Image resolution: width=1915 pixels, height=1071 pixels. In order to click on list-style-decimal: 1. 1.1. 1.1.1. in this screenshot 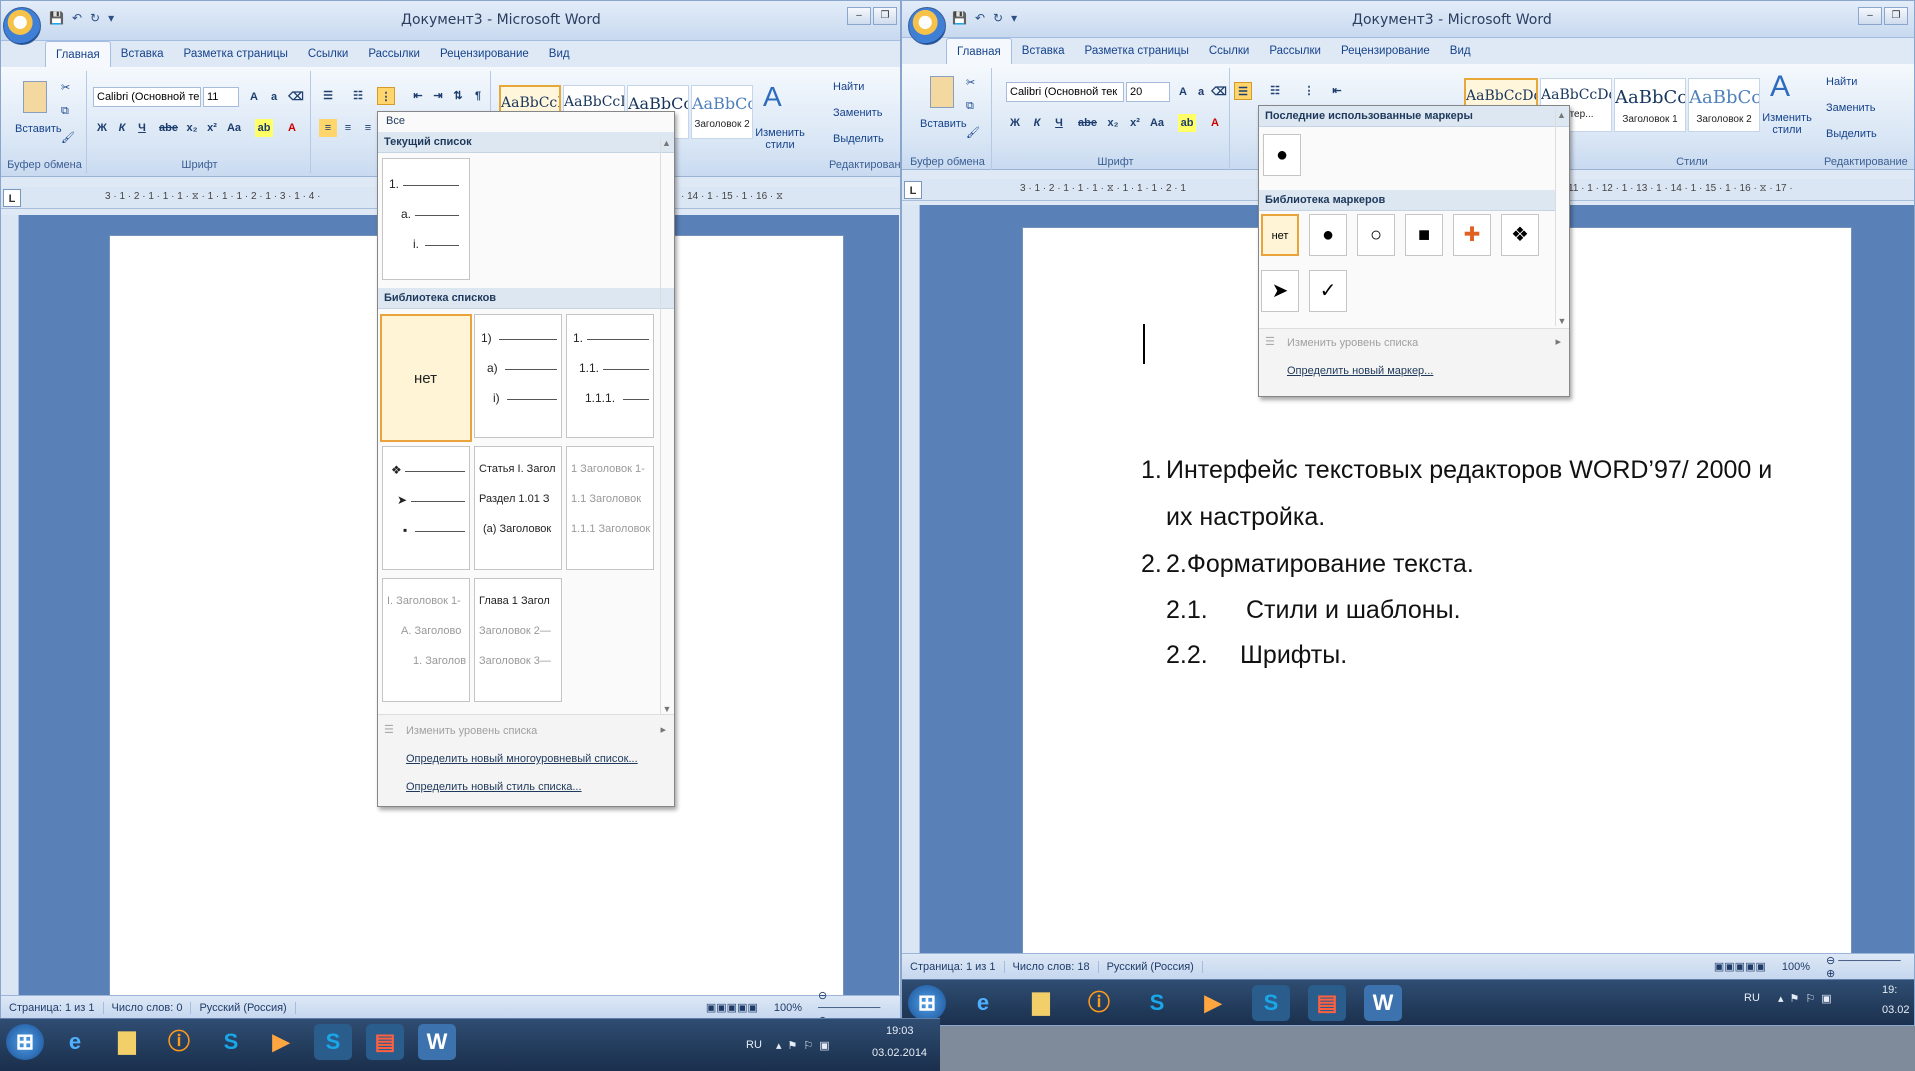, I will do `click(610, 376)`.